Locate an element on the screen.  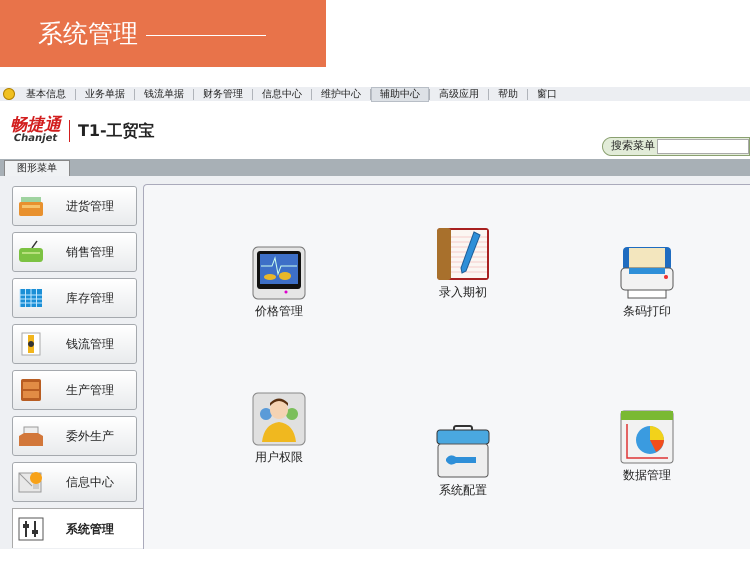
brand-logo-text: 畅捷通 is located at coordinates (35, 125).